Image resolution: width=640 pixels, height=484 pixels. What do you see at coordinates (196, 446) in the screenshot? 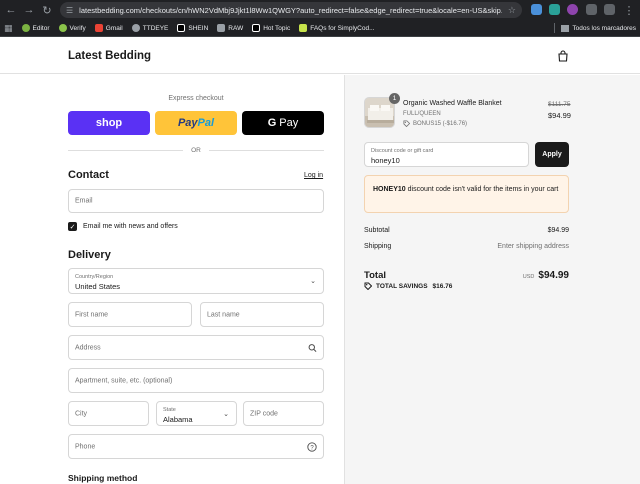
I see `phone-field: Phone ?` at bounding box center [196, 446].